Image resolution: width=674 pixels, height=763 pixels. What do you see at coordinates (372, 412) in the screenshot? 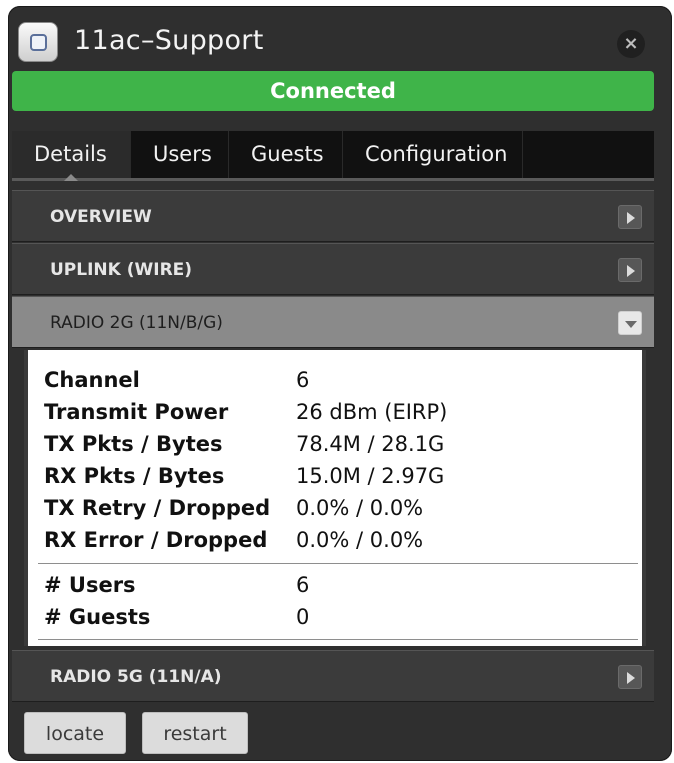
I see `detail-value: 26 dBm (EIRP)` at bounding box center [372, 412].